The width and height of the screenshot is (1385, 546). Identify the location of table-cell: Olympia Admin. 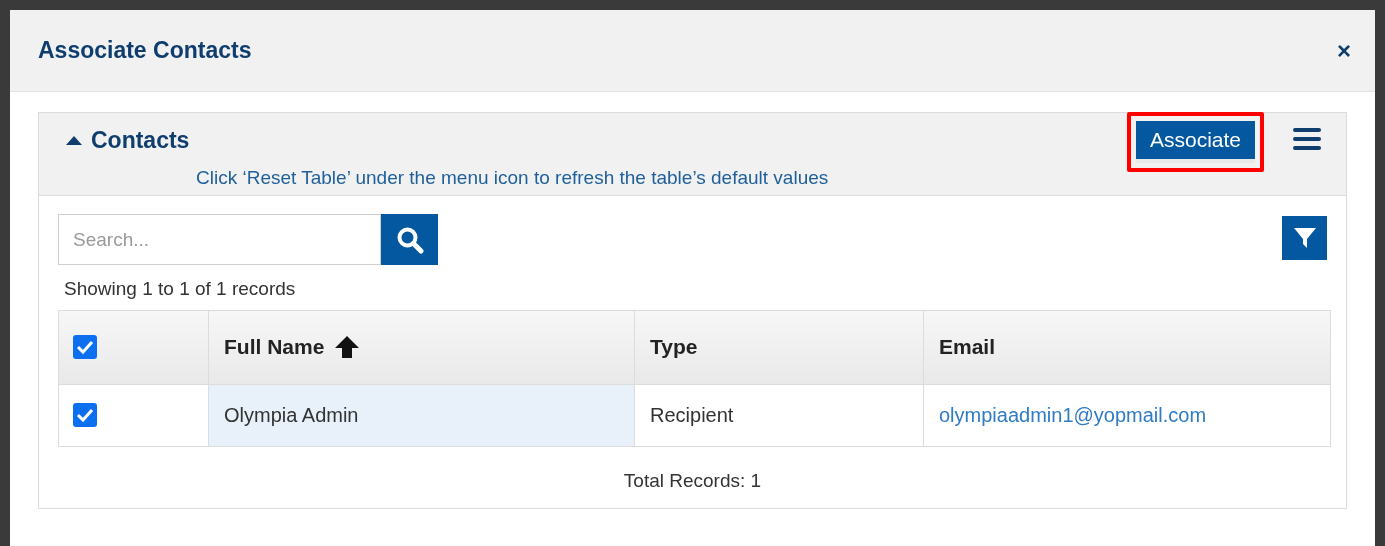
(421, 415).